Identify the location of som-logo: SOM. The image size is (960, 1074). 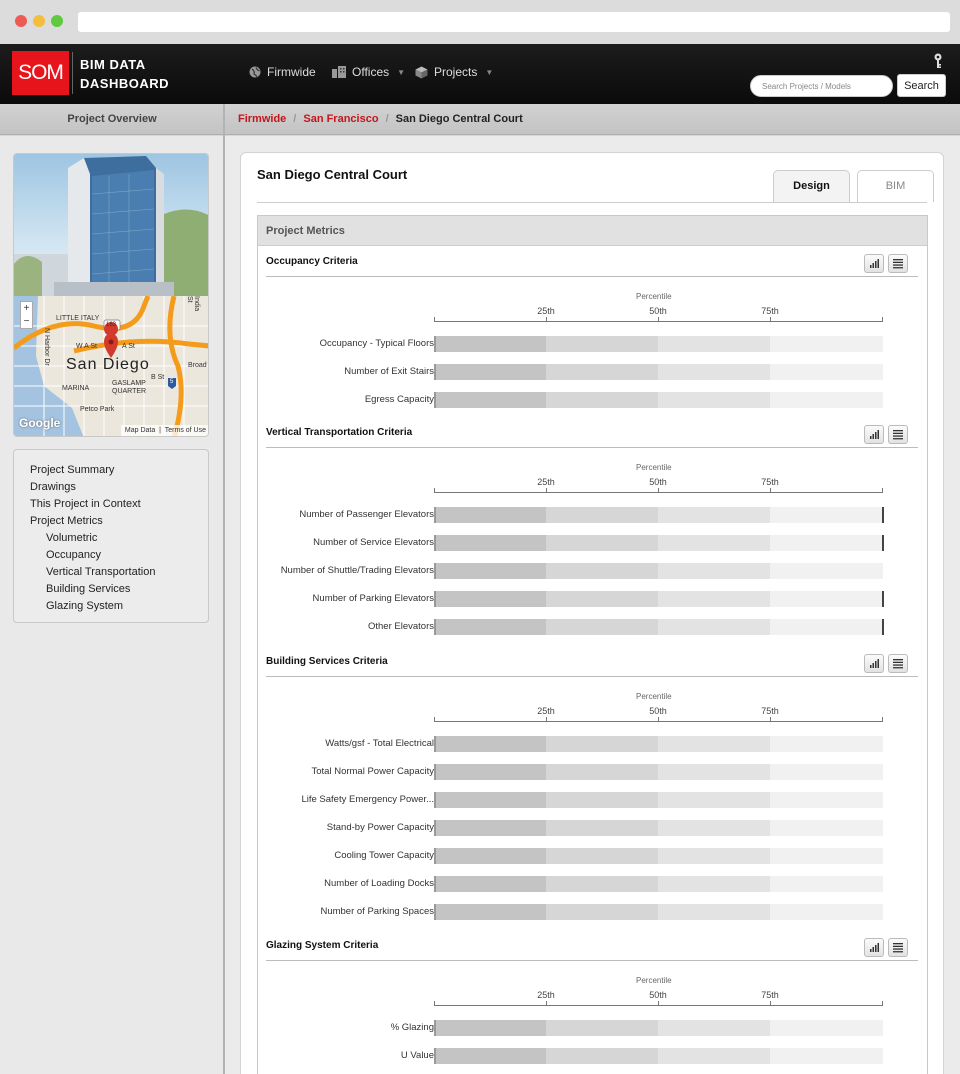
(40, 73).